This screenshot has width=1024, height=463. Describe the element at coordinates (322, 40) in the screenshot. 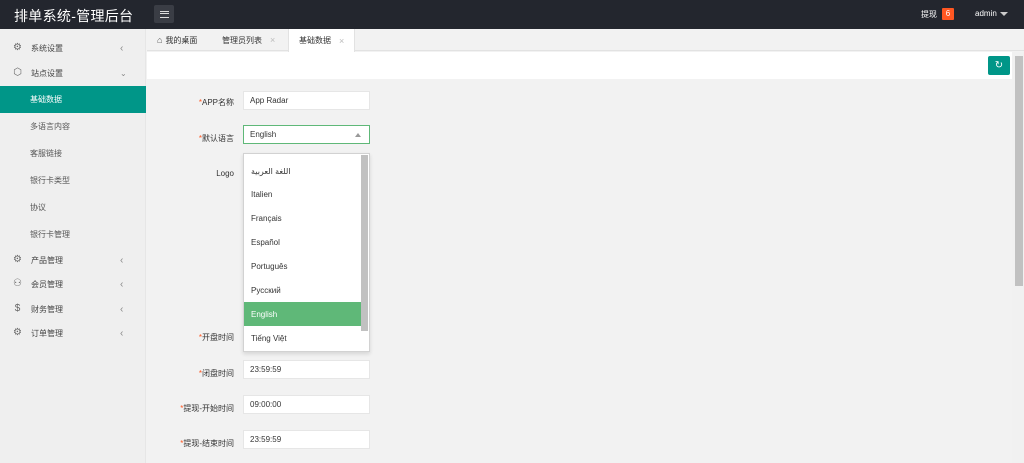

I see `tab-basic-data: 基础数据 ×` at that location.